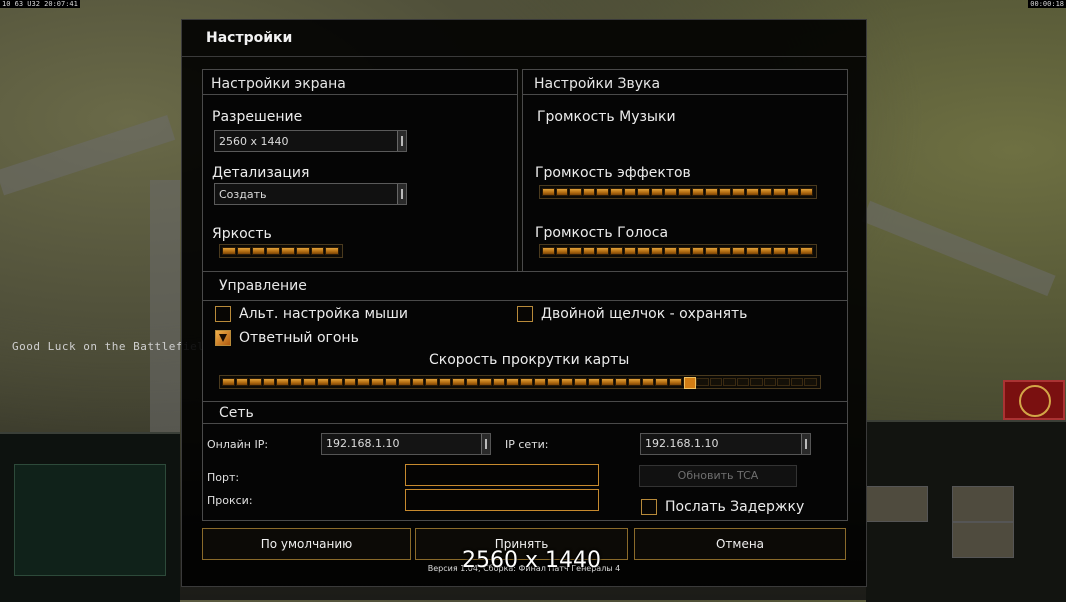 Image resolution: width=1066 pixels, height=602 pixels. I want to click on resolution-dropdown: 2560 x 1440, so click(310, 141).